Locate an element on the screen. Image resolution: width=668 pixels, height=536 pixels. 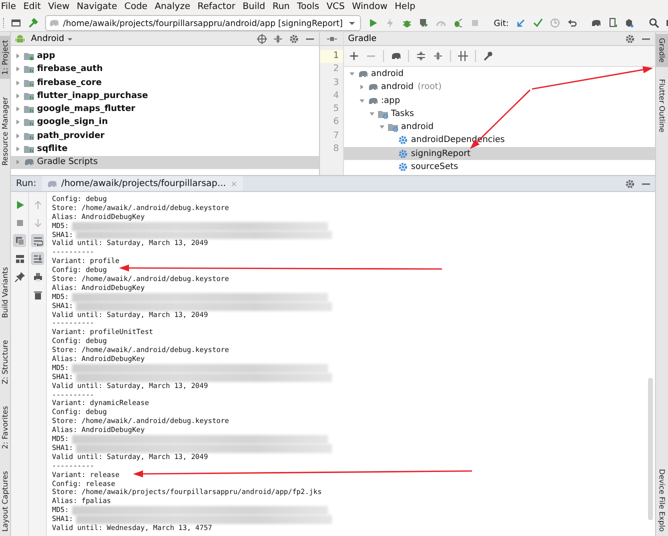
tree-item: flutter_inapp_purchase is located at coordinates (165, 95).